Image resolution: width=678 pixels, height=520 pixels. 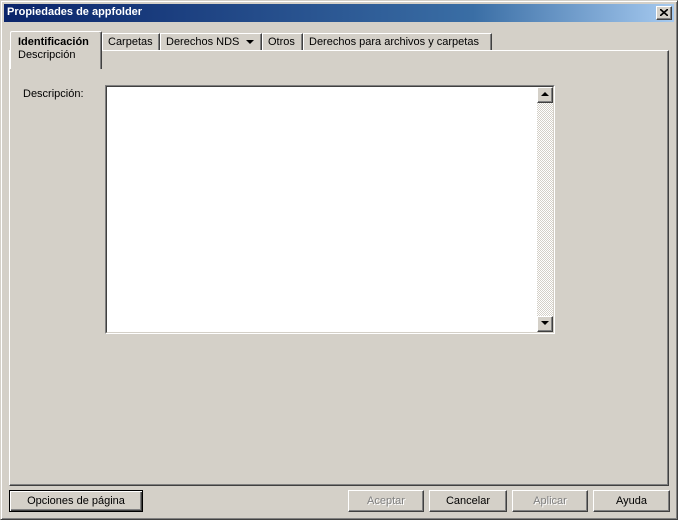 I want to click on chevron-down-icon, so click(x=250, y=42).